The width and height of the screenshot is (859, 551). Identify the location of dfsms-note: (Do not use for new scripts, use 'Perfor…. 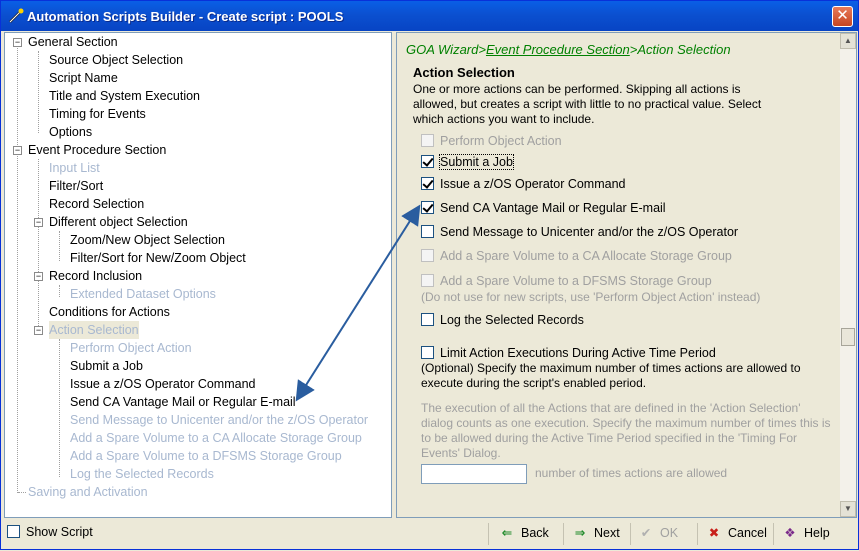
(591, 297).